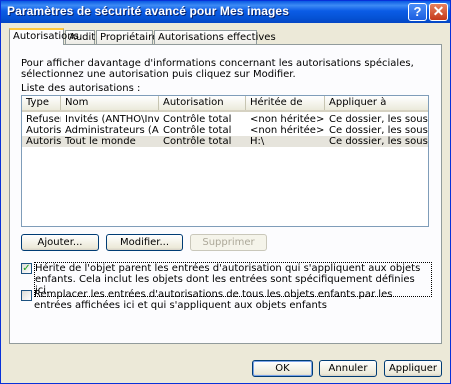 The height and width of the screenshot is (384, 451). What do you see at coordinates (44, 36) in the screenshot?
I see `tab-autorisations: Autorisations` at bounding box center [44, 36].